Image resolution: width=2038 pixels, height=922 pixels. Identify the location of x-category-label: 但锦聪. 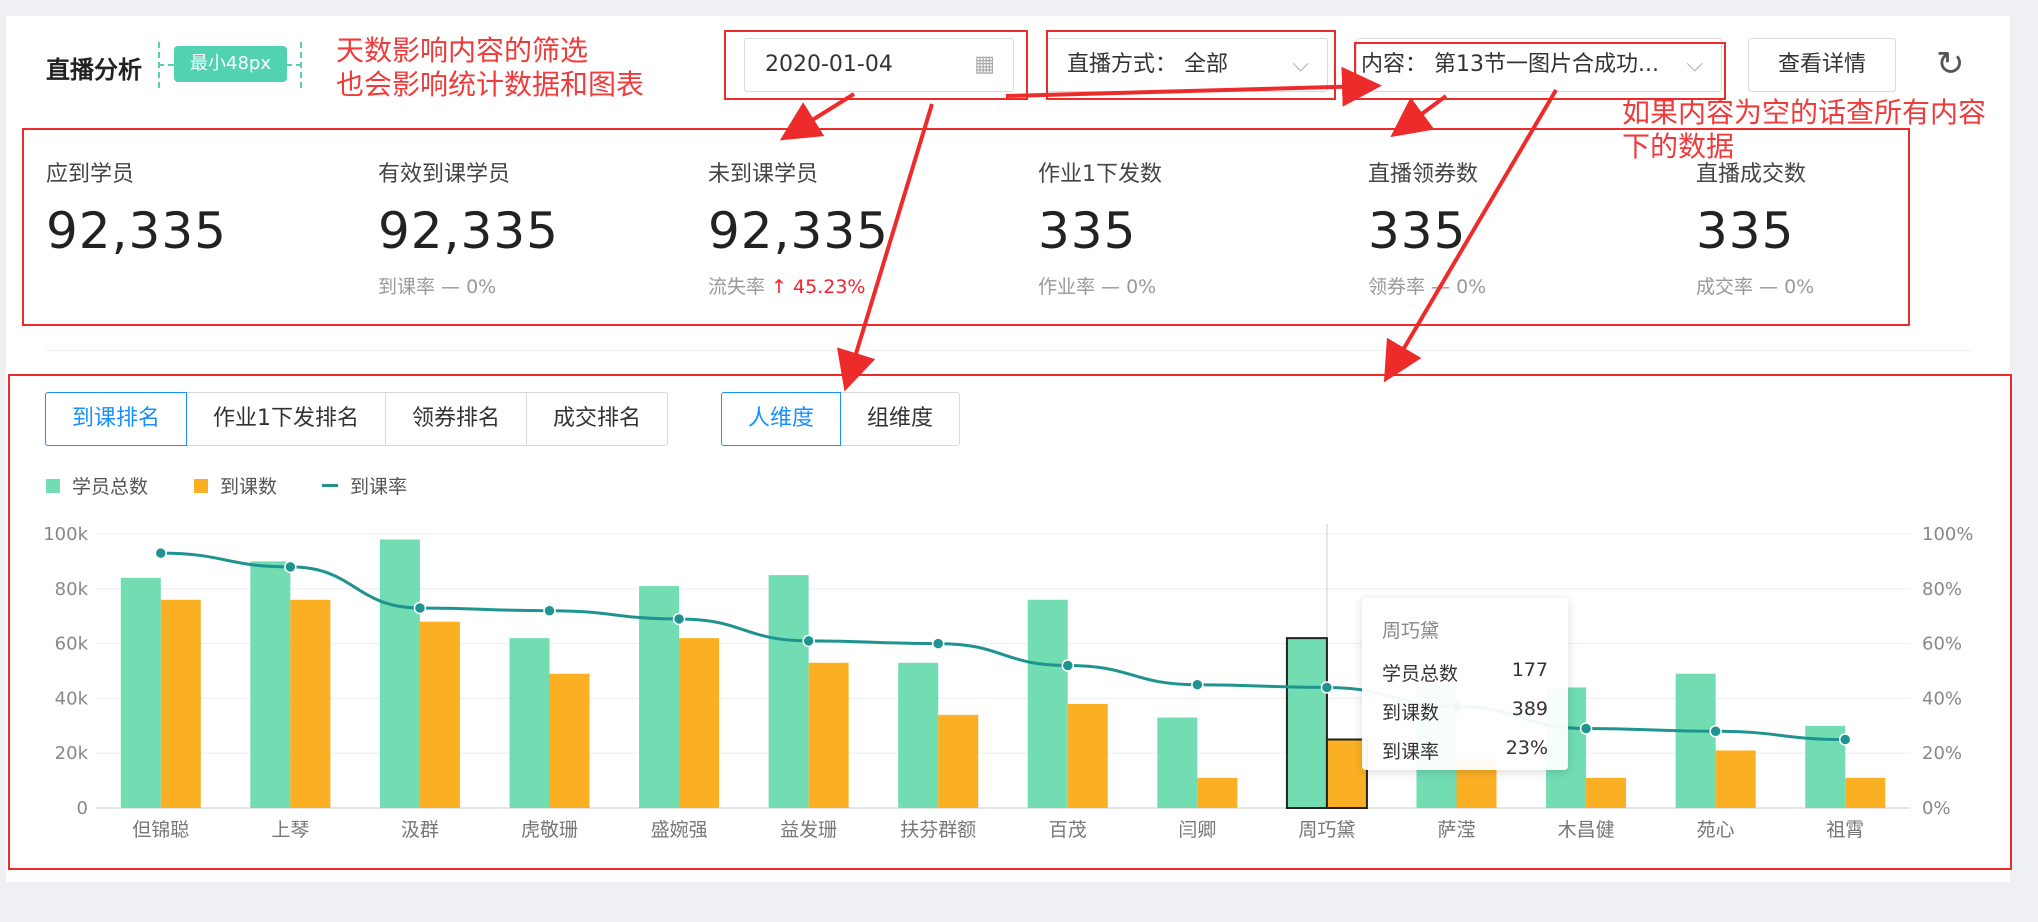
(160, 830).